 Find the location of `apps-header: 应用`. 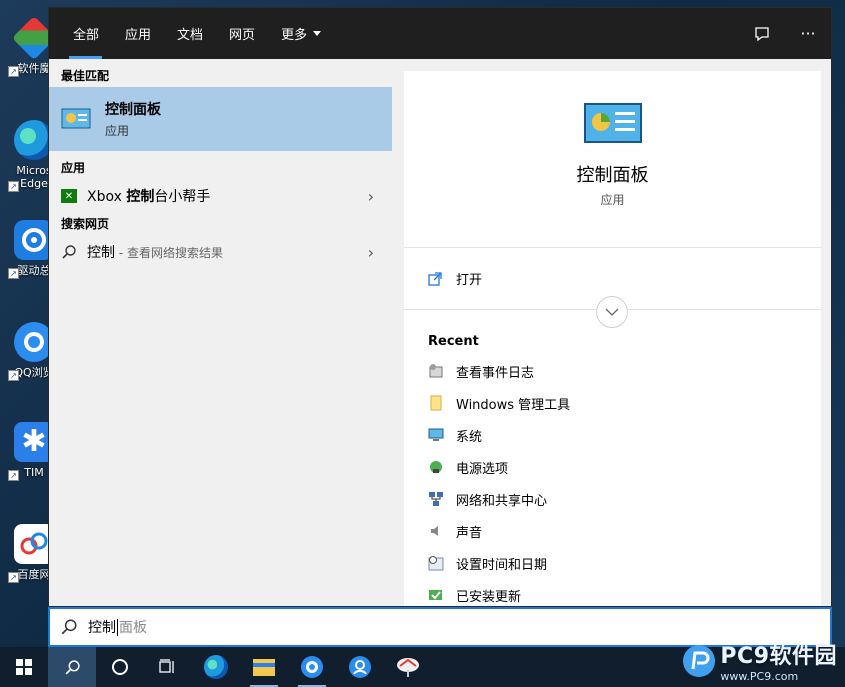

apps-header: 应用 is located at coordinates (73, 168).